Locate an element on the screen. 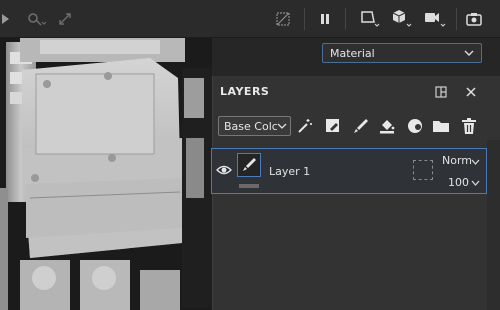 This screenshot has height=310, width=500. fill-bucket-icon is located at coordinates (387, 126).